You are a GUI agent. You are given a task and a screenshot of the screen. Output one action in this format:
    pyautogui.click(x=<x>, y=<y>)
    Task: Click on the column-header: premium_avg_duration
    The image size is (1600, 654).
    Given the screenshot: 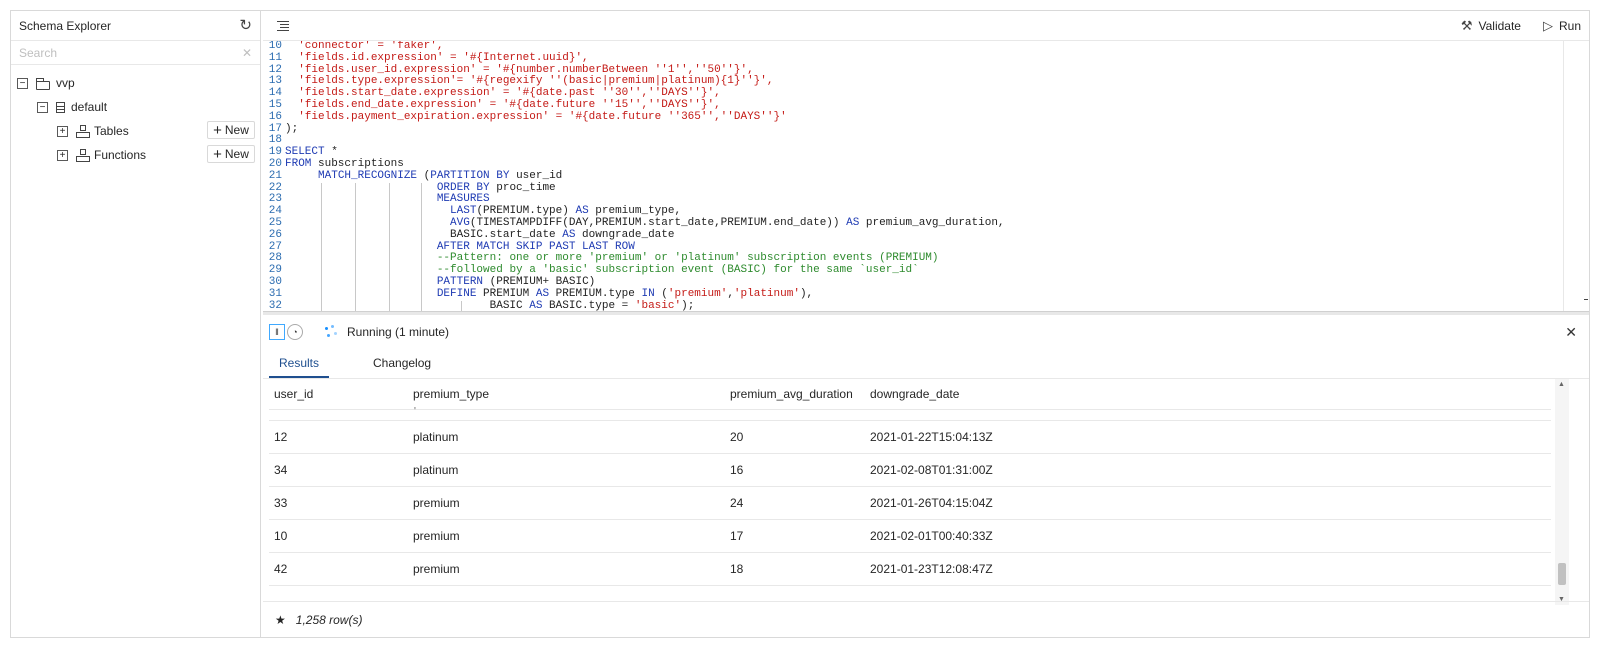 What is the action you would take?
    pyautogui.click(x=795, y=394)
    